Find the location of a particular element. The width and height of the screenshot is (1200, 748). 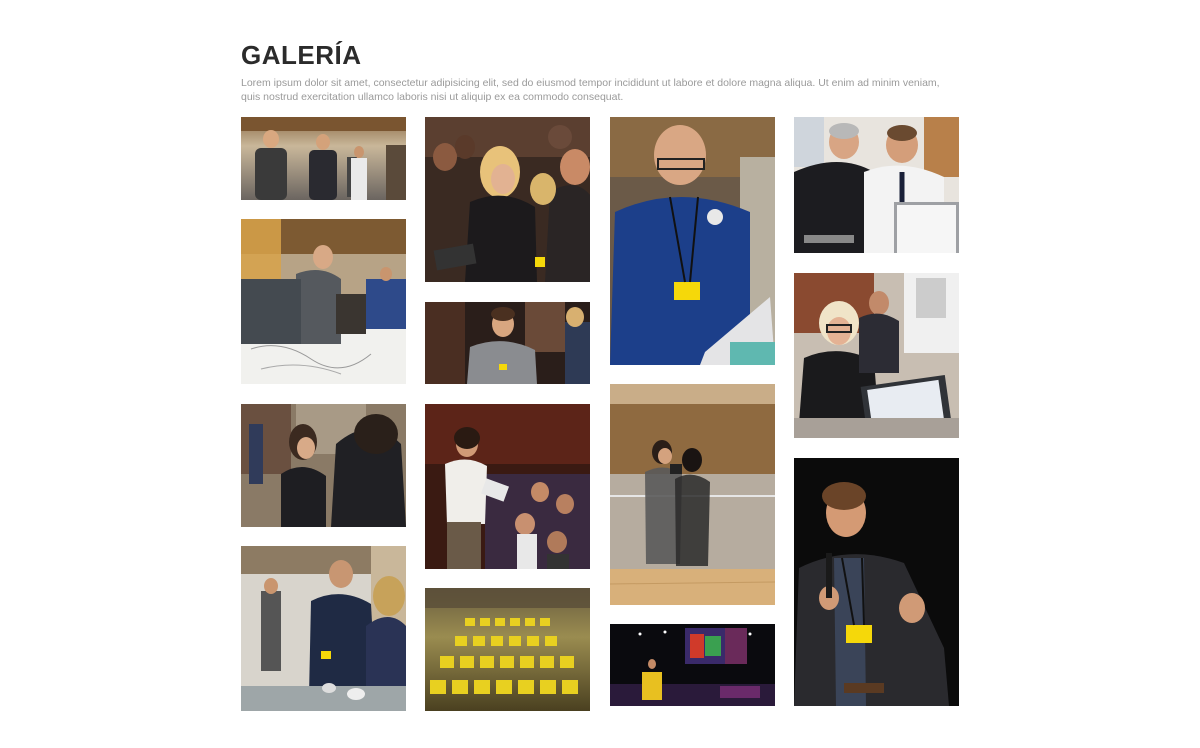

gallery-photo-audience-laptops is located at coordinates (507, 199).